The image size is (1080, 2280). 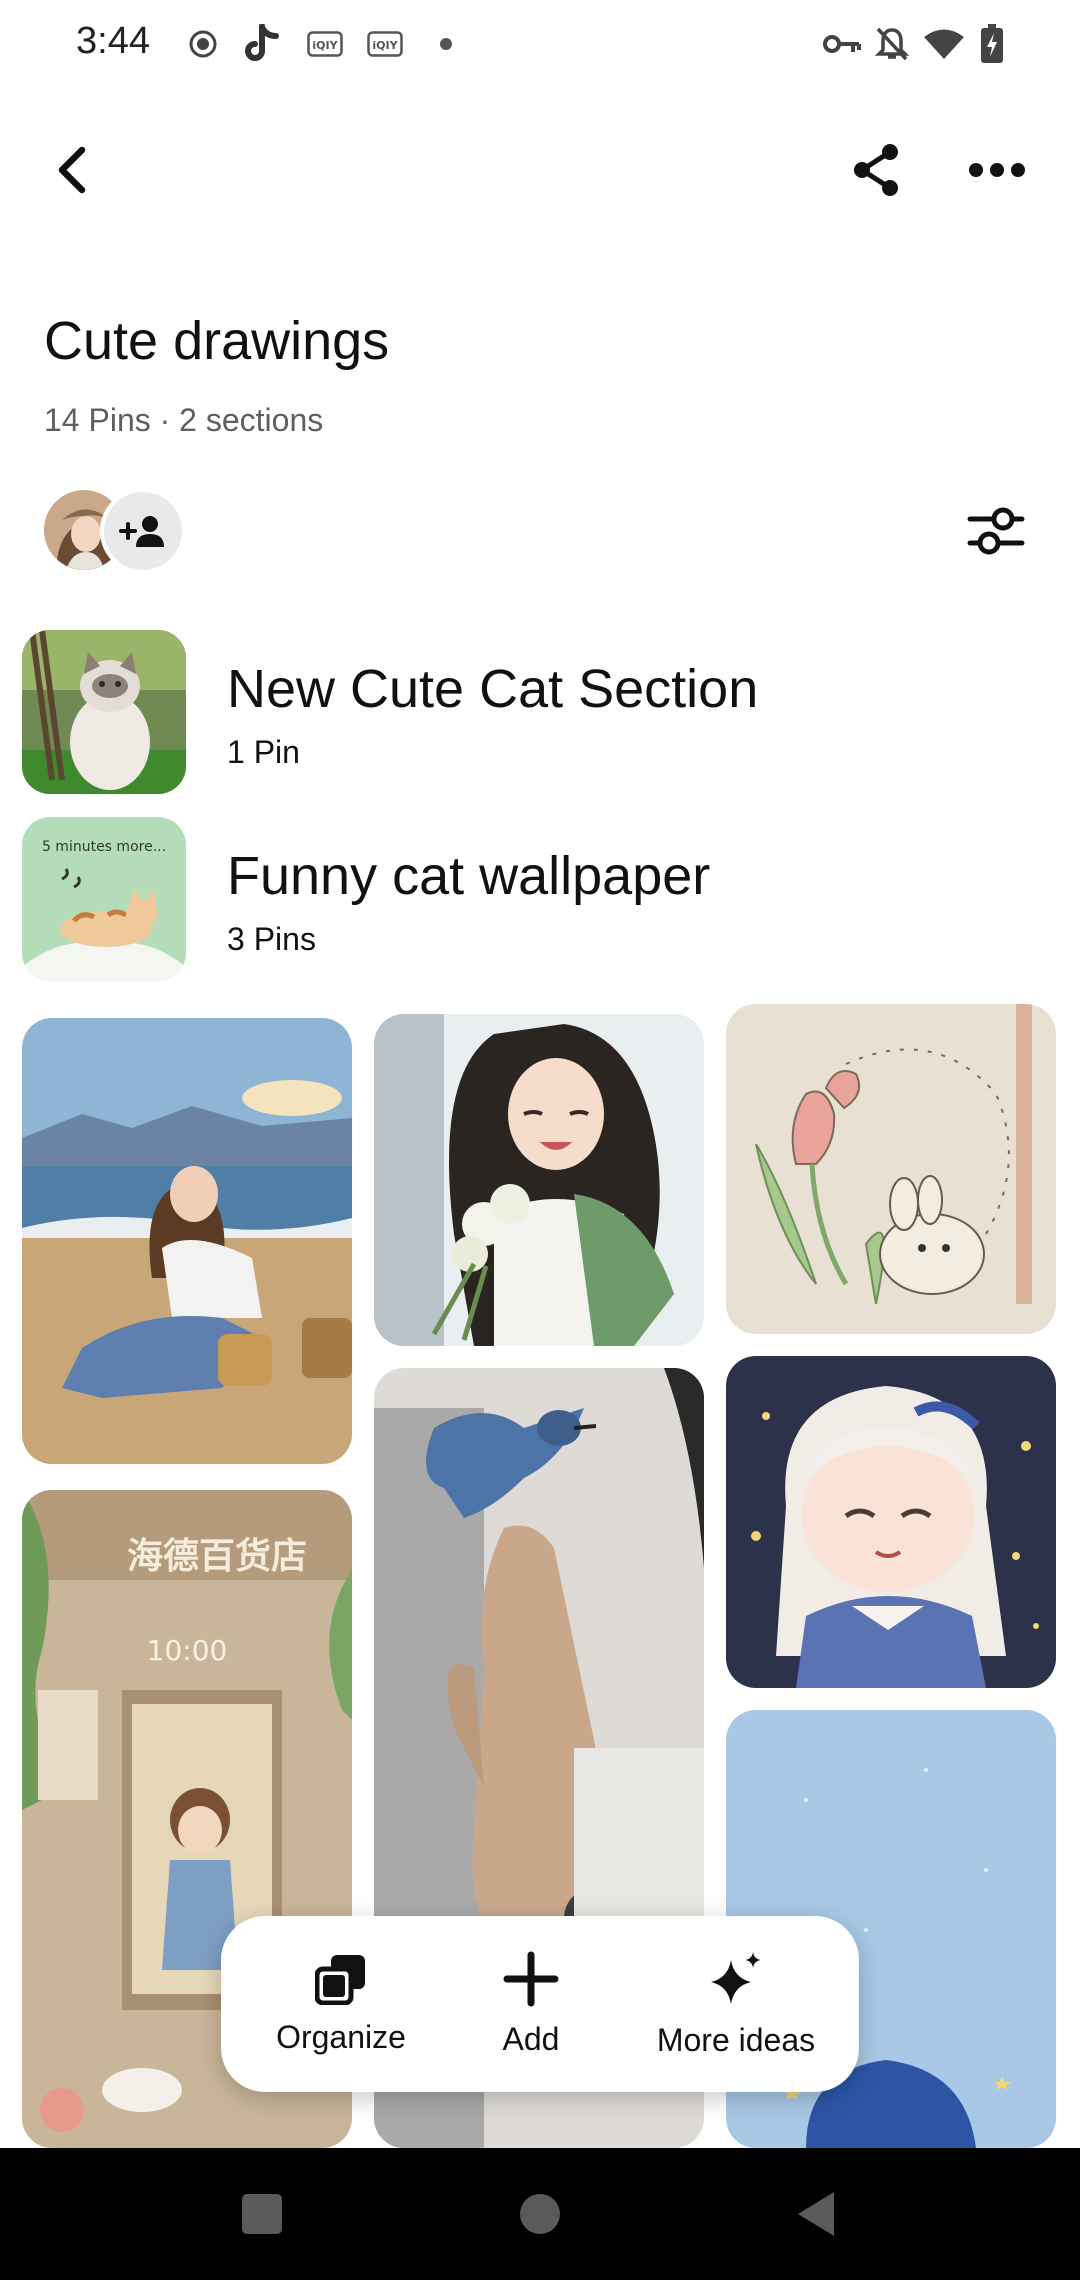 What do you see at coordinates (540, 170) in the screenshot?
I see `top-bar` at bounding box center [540, 170].